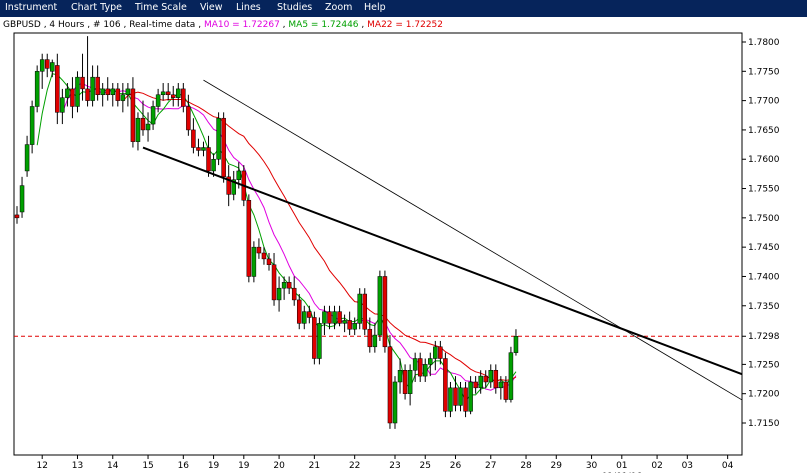 Image resolution: width=807 pixels, height=473 pixels. What do you see at coordinates (248, 7) in the screenshot?
I see `menu-lines: Lines` at bounding box center [248, 7].